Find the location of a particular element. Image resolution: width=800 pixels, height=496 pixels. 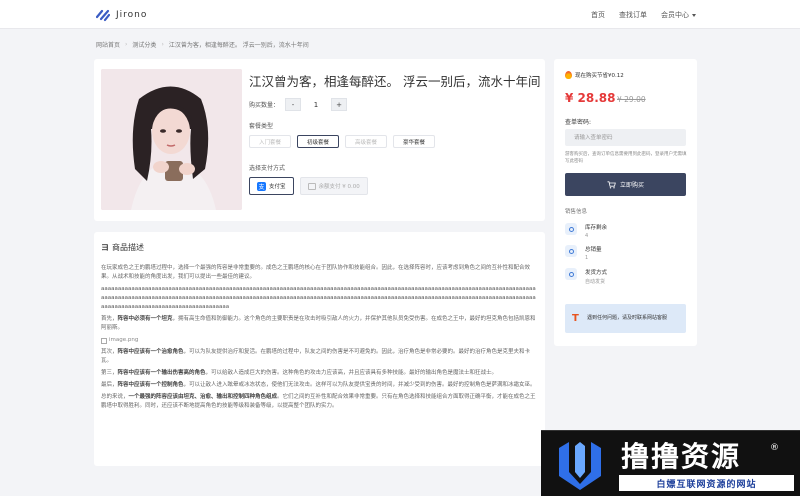

shipping-icon is located at coordinates (571, 274).